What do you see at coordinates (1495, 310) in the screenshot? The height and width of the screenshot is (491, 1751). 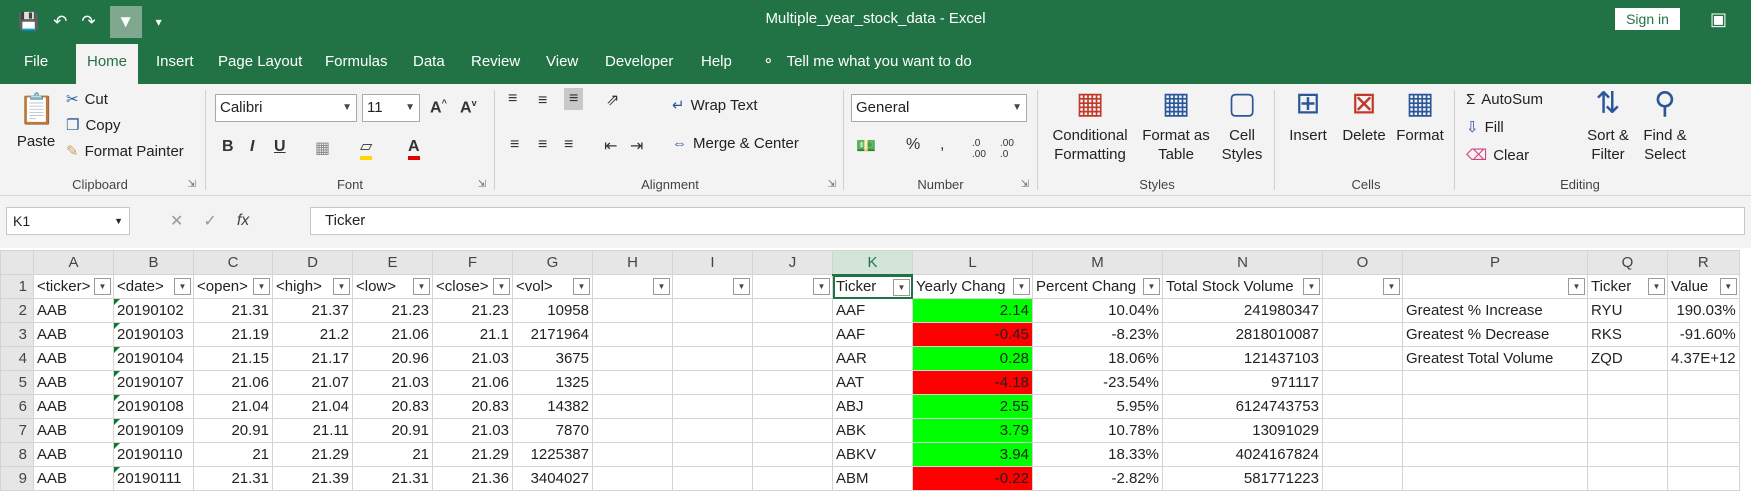 I see `cell-p: Greatest % Increase` at bounding box center [1495, 310].